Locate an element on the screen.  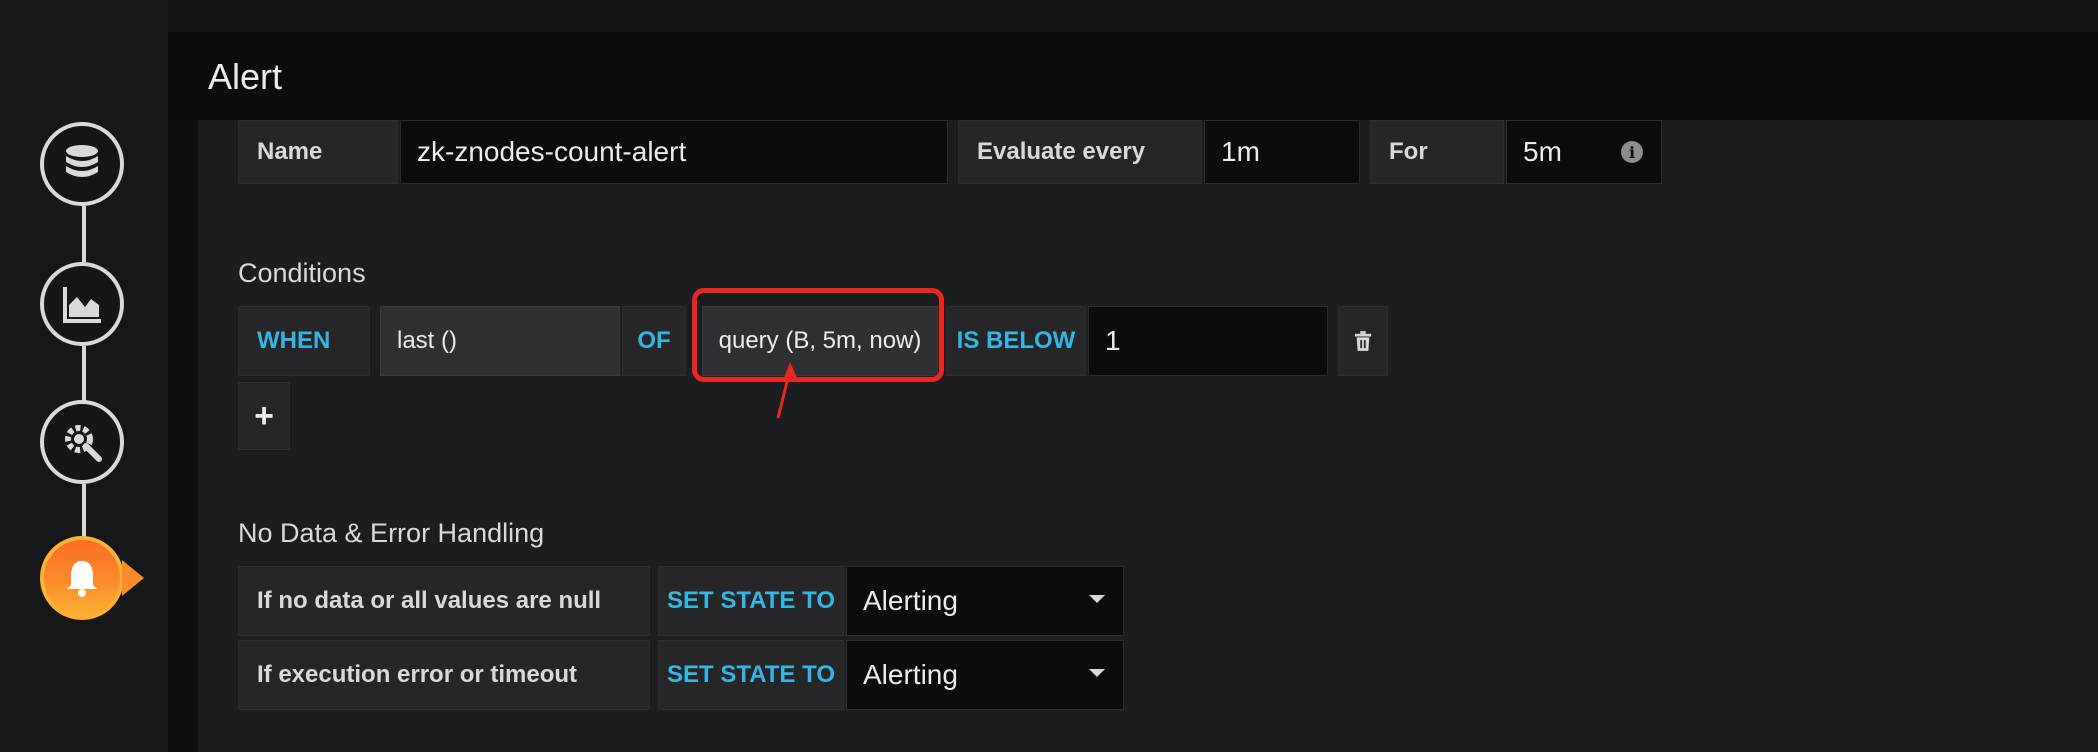
active-step-pointer is located at coordinates (133, 578).